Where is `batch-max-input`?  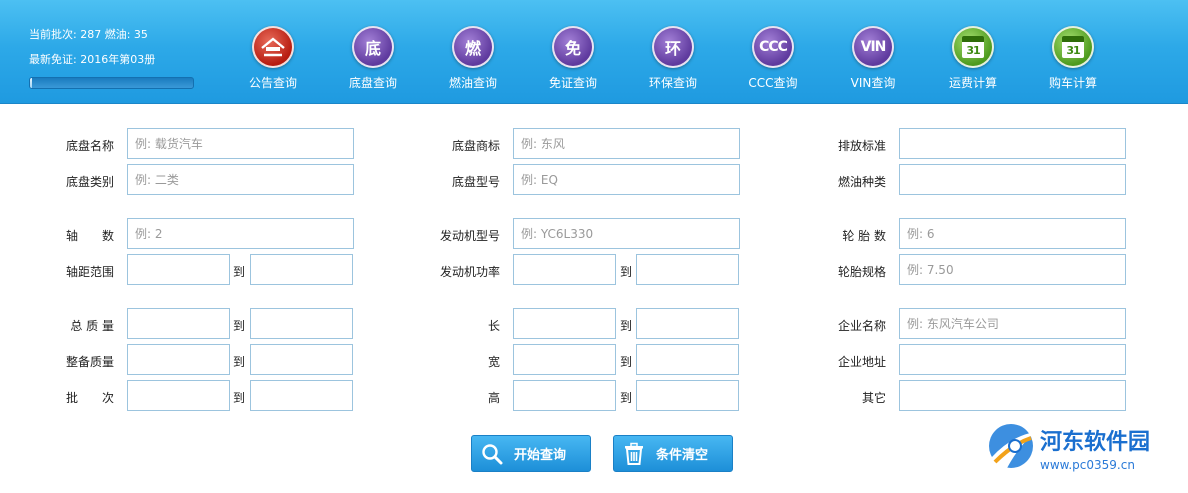 batch-max-input is located at coordinates (301, 395).